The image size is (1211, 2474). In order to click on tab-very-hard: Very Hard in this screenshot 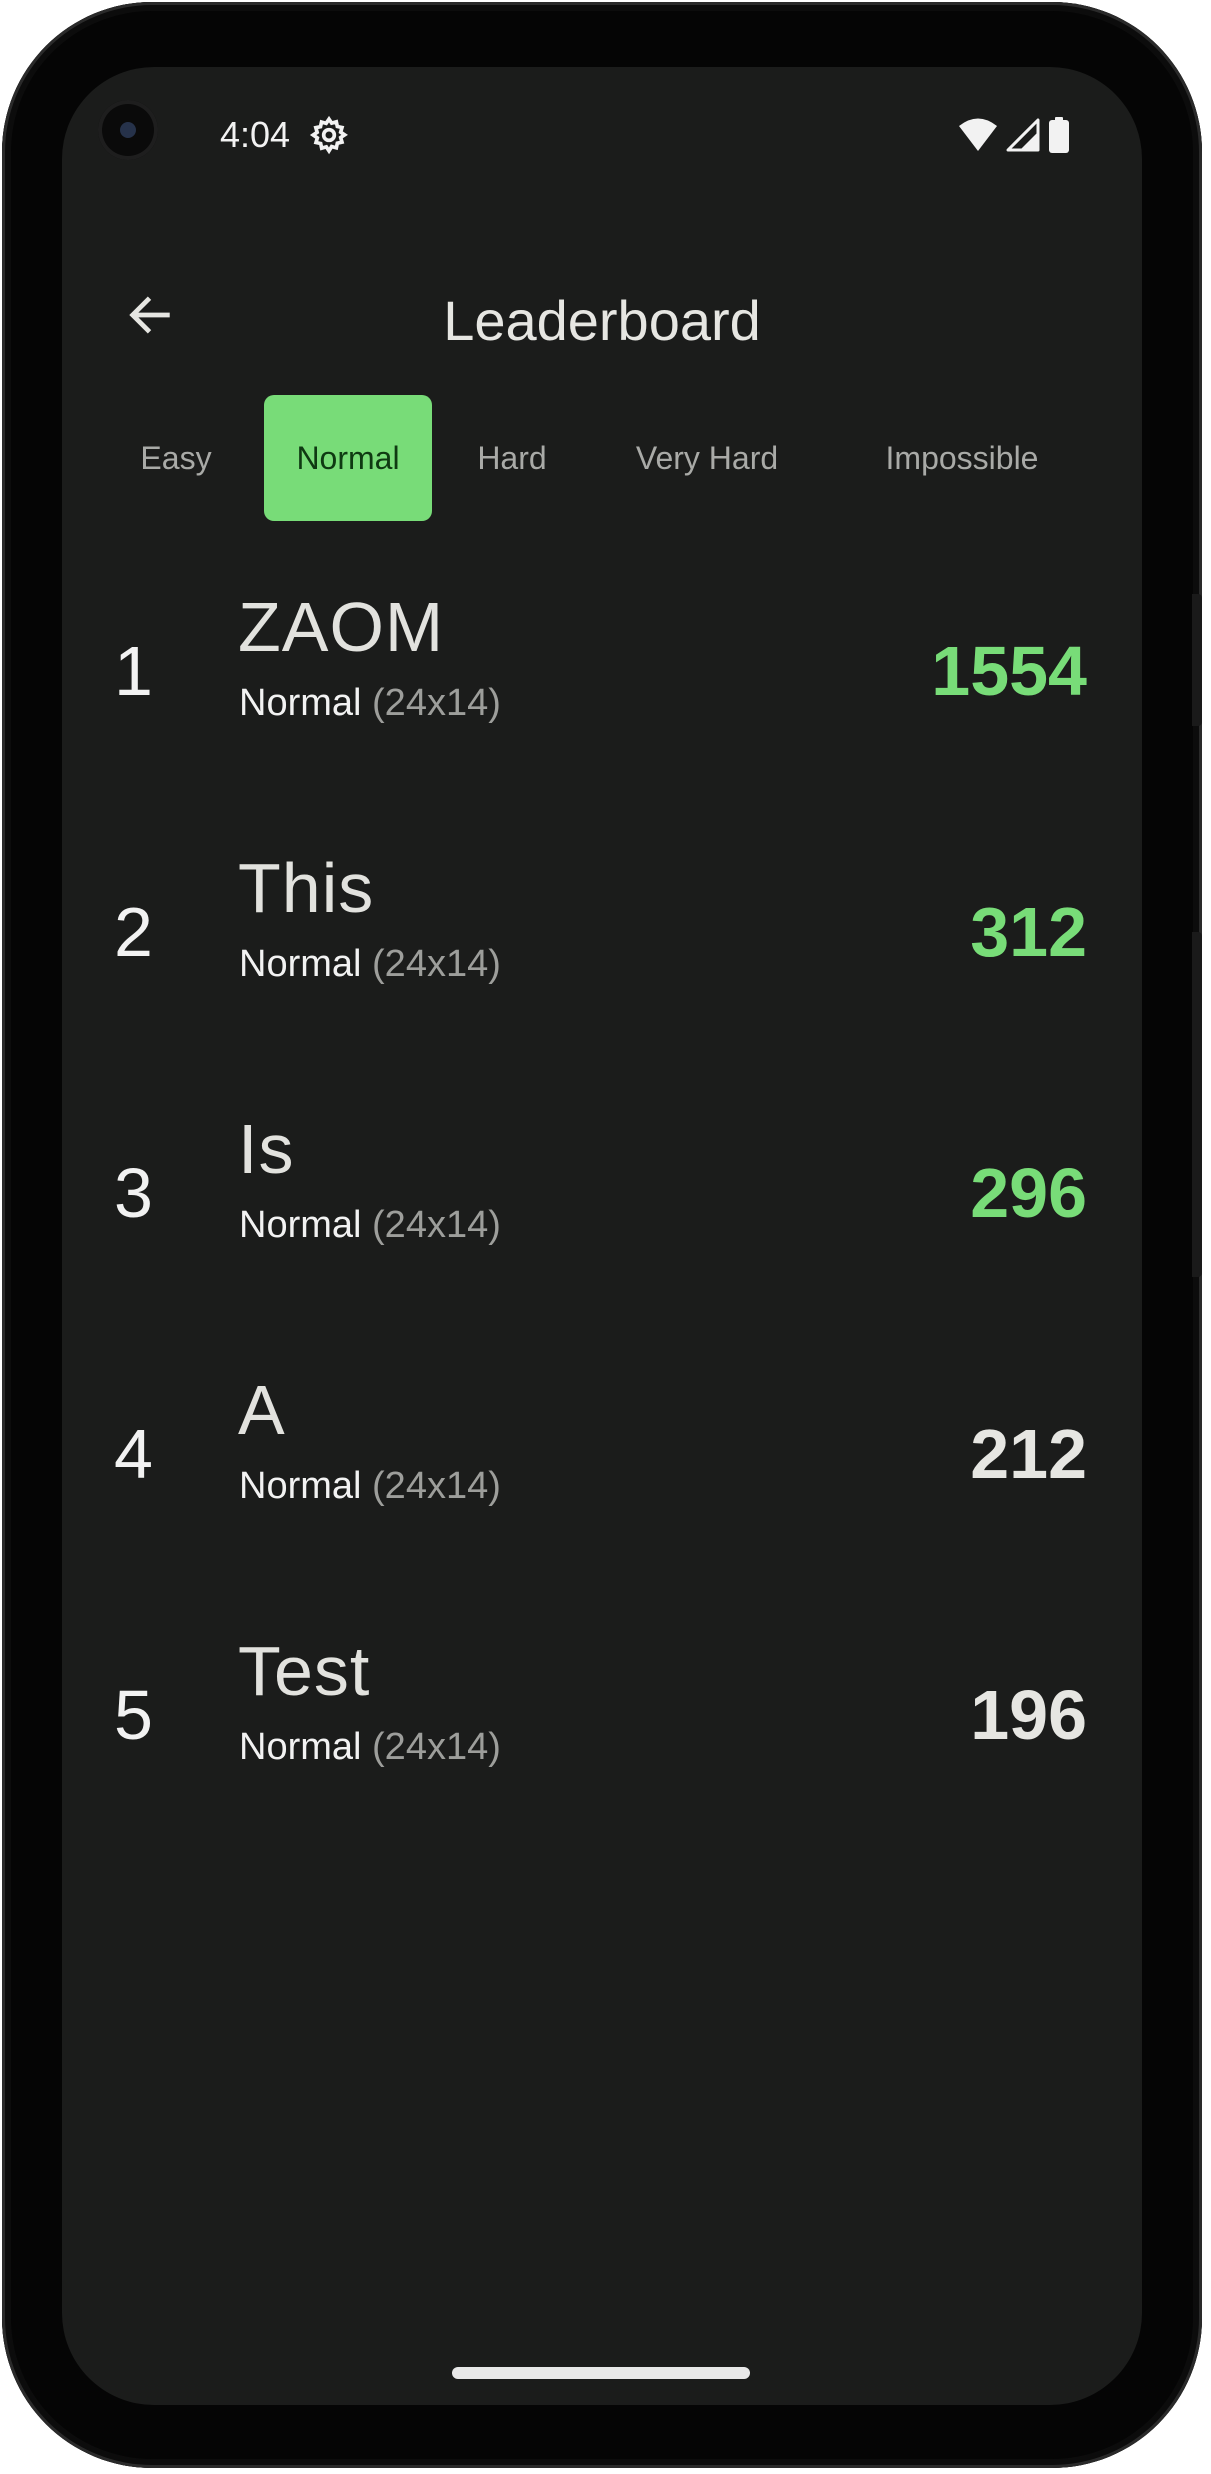, I will do `click(707, 458)`.